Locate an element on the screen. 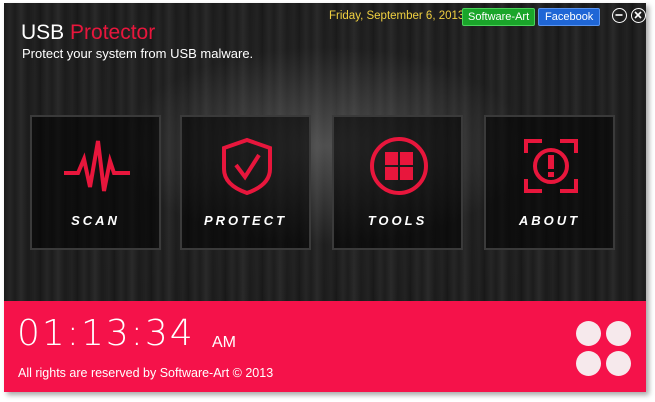 This screenshot has height=402, width=655. scan-label: SCAN is located at coordinates (95, 220).